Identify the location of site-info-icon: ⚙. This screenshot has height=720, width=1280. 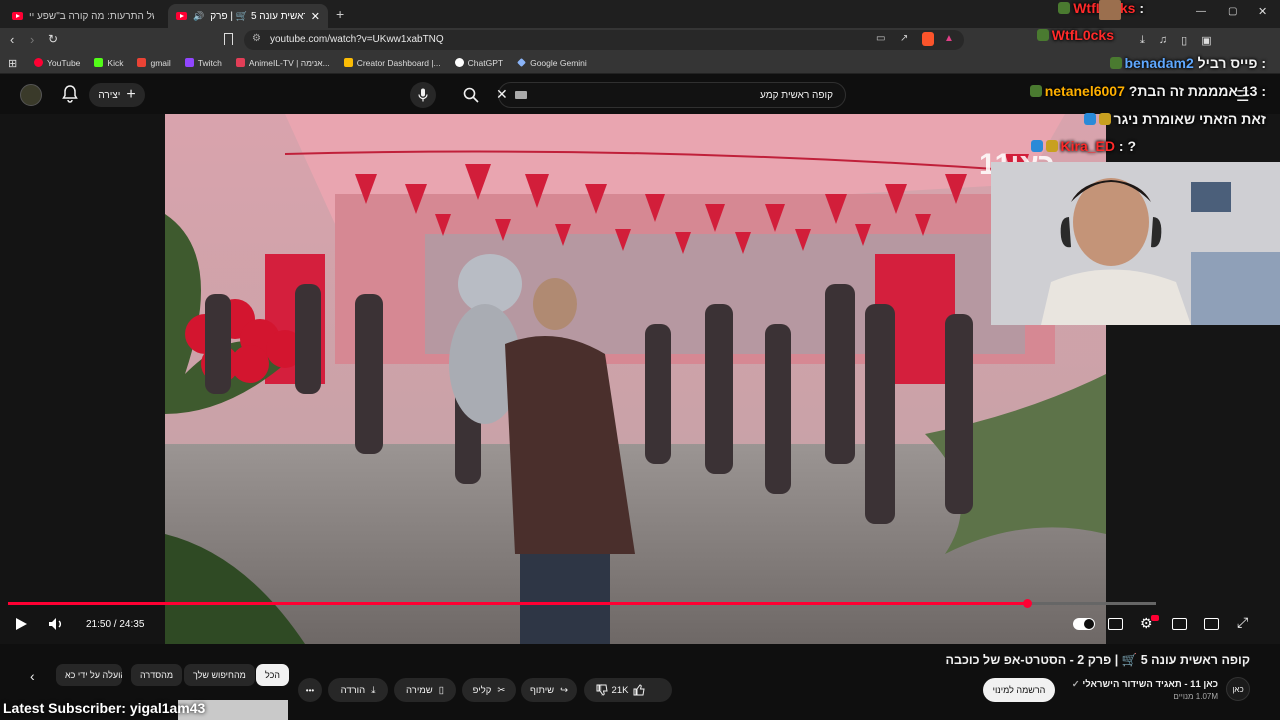
(256, 38).